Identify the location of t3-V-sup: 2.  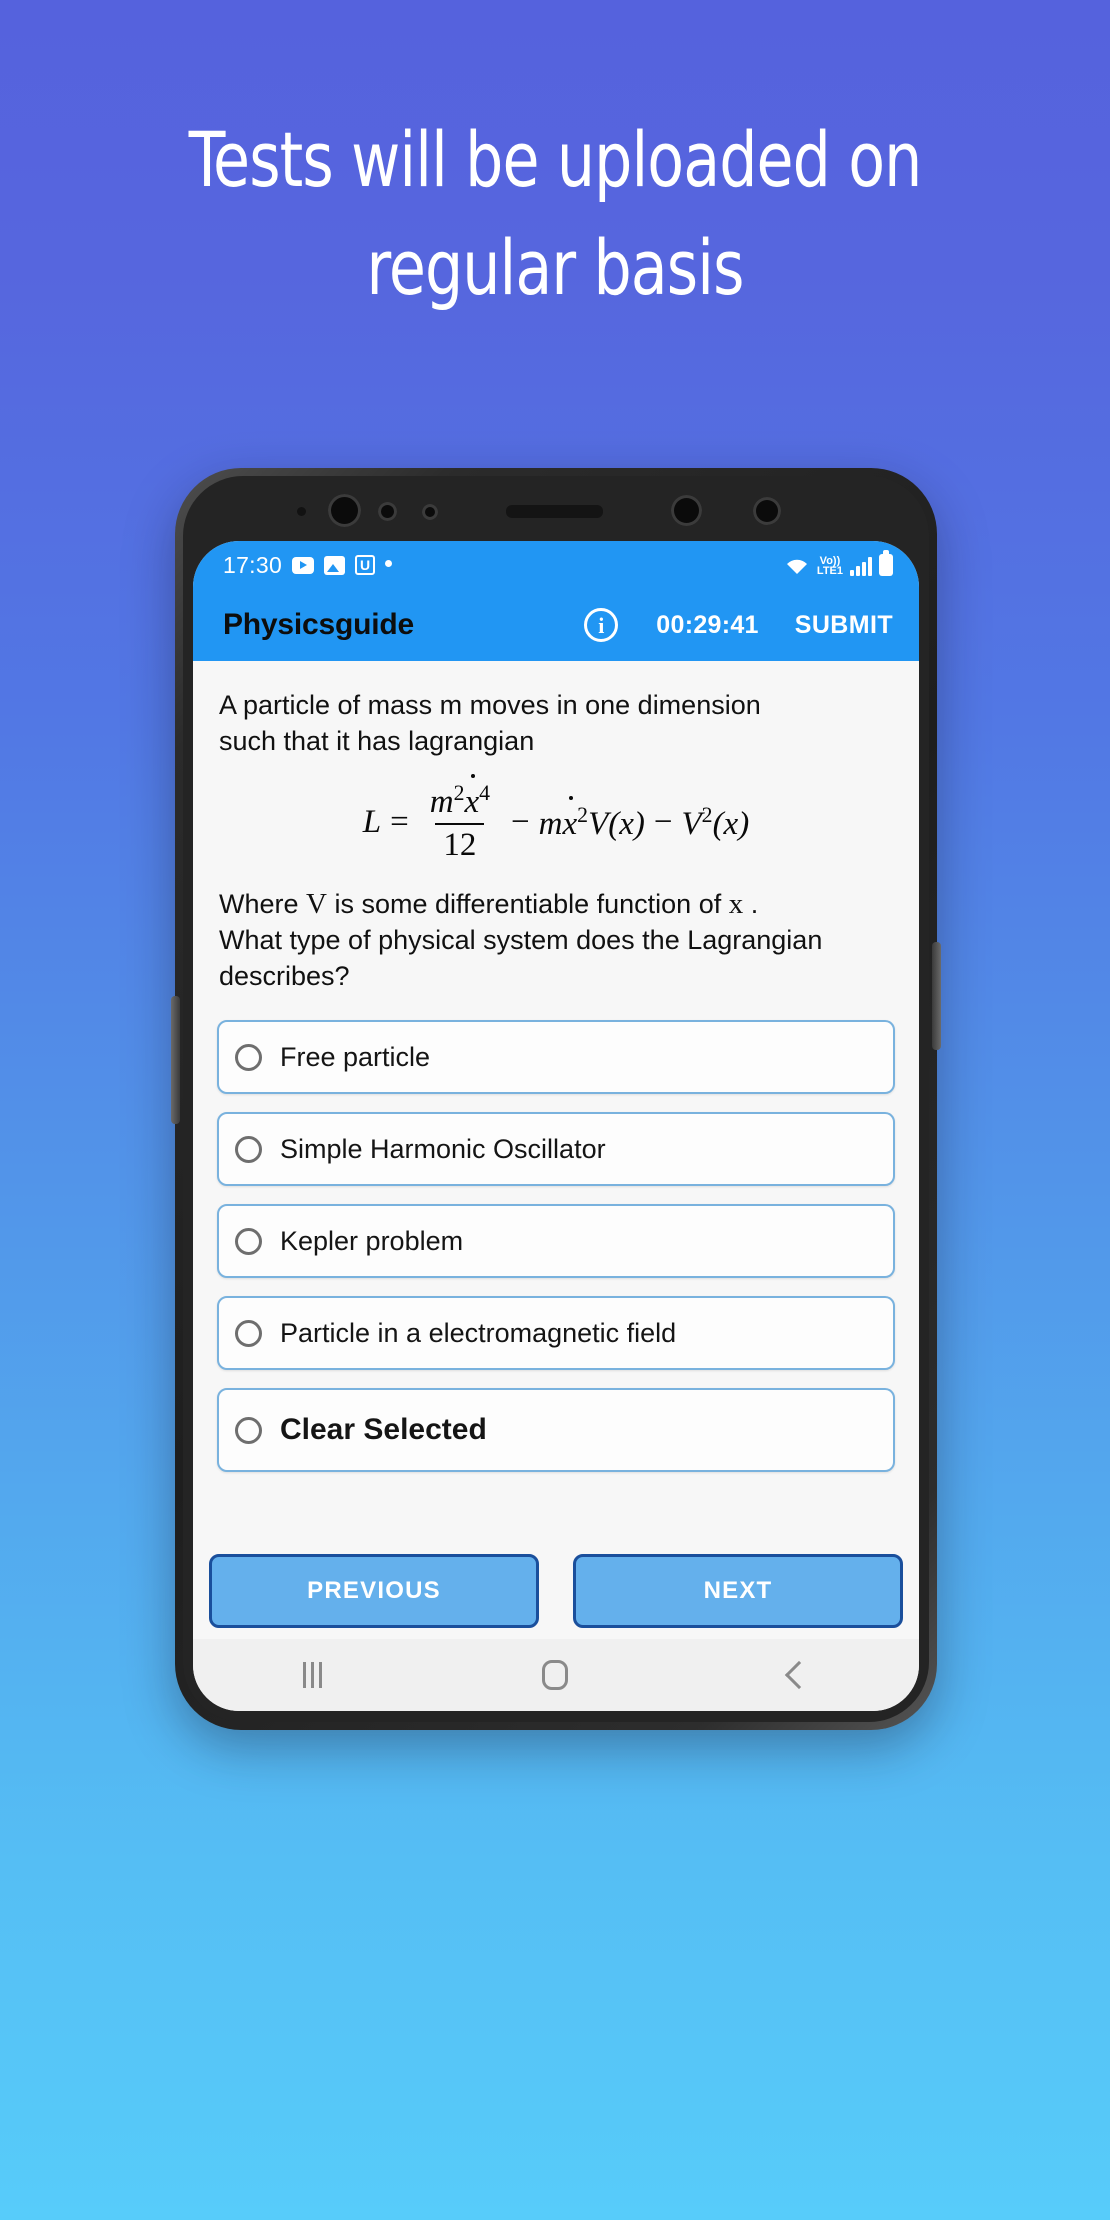
(707, 814).